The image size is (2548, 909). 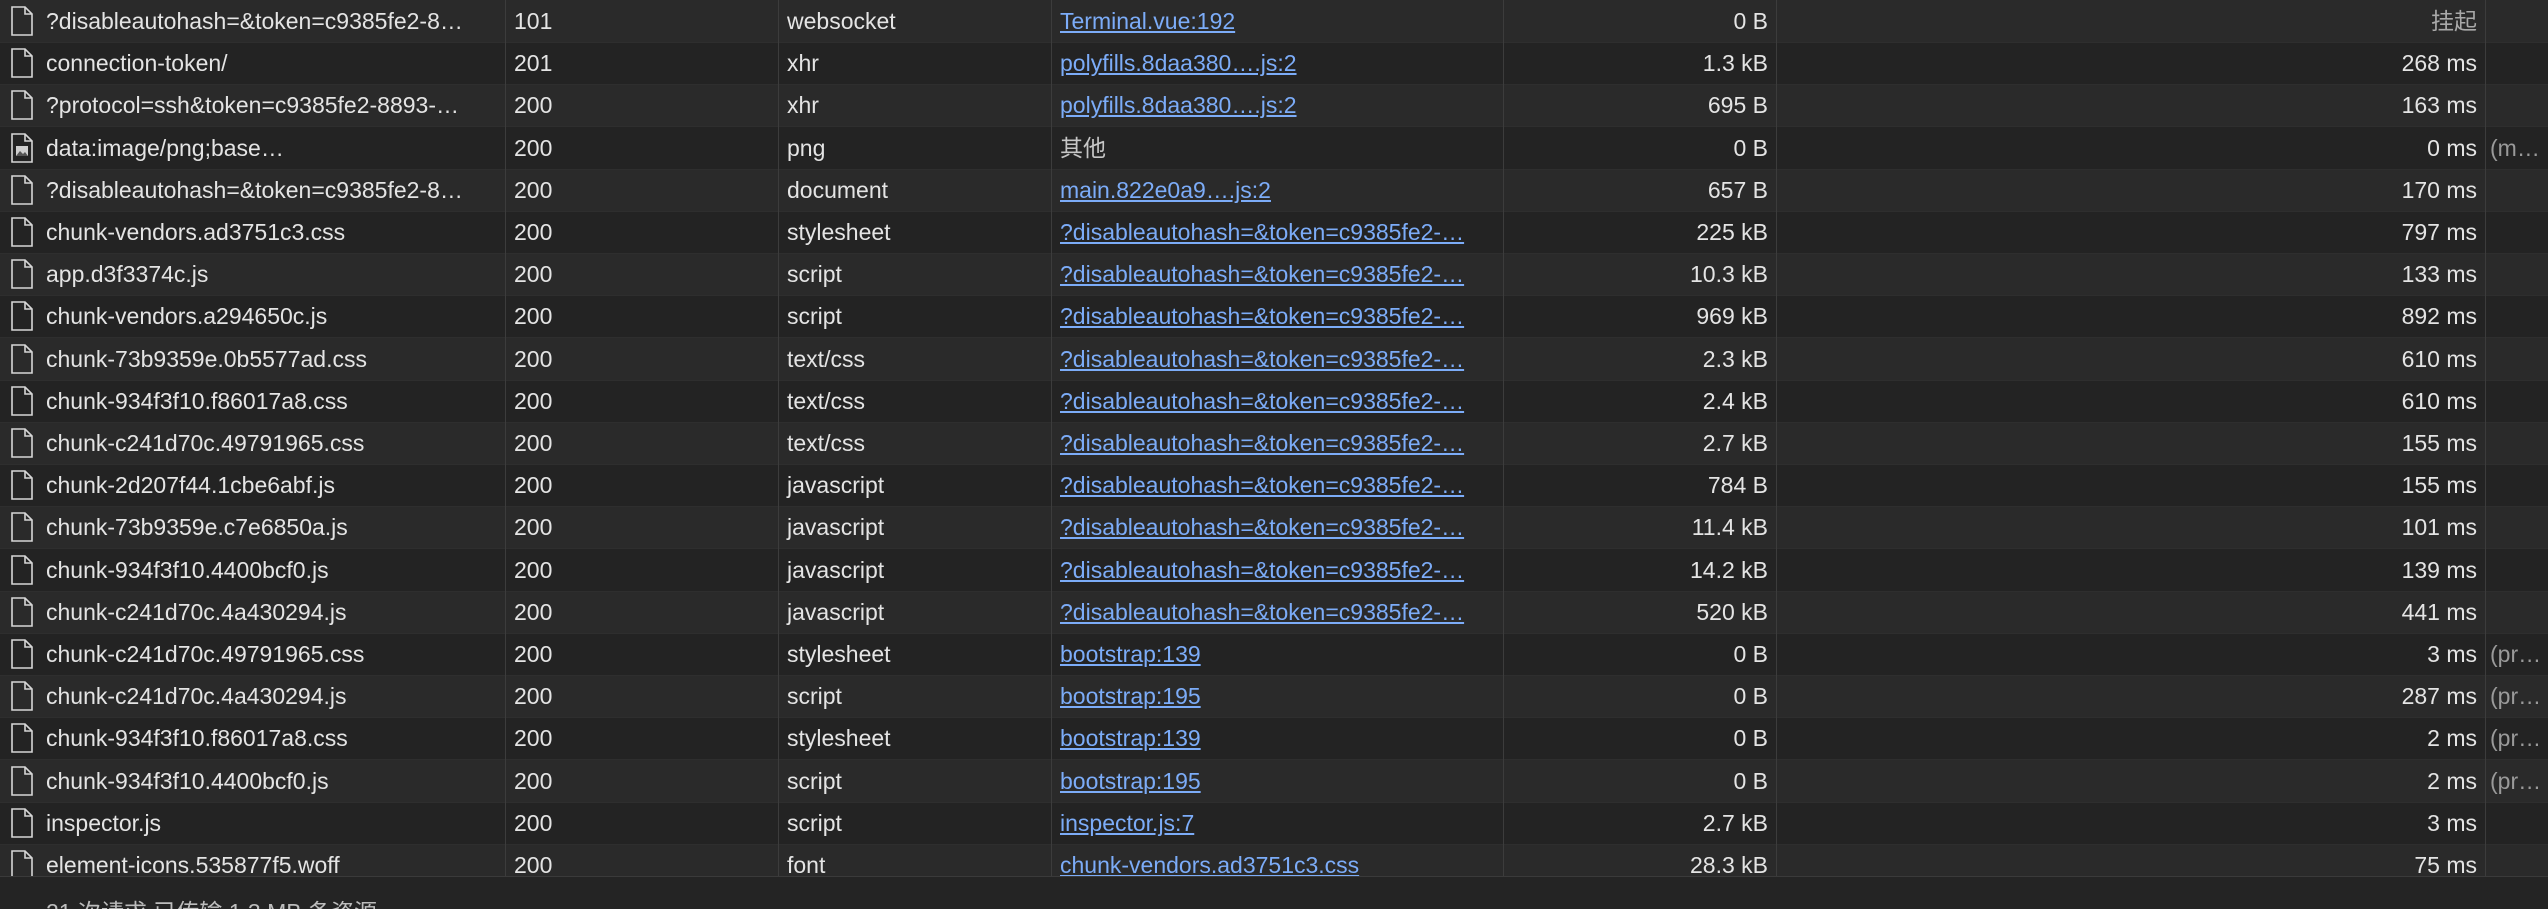 I want to click on request-summary: 21 次请求 已传输 1.3 MB 条资源, so click(x=211, y=901).